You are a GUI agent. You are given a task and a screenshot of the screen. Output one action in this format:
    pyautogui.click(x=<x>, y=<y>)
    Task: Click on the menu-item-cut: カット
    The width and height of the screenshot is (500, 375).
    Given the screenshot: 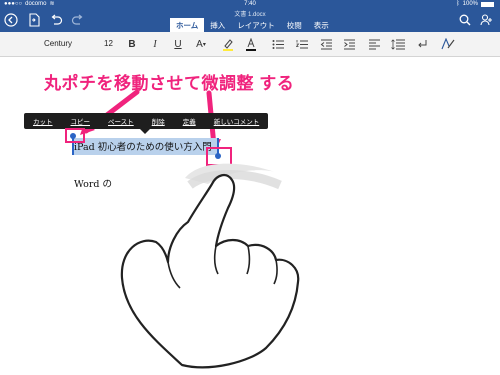 What is the action you would take?
    pyautogui.click(x=43, y=121)
    